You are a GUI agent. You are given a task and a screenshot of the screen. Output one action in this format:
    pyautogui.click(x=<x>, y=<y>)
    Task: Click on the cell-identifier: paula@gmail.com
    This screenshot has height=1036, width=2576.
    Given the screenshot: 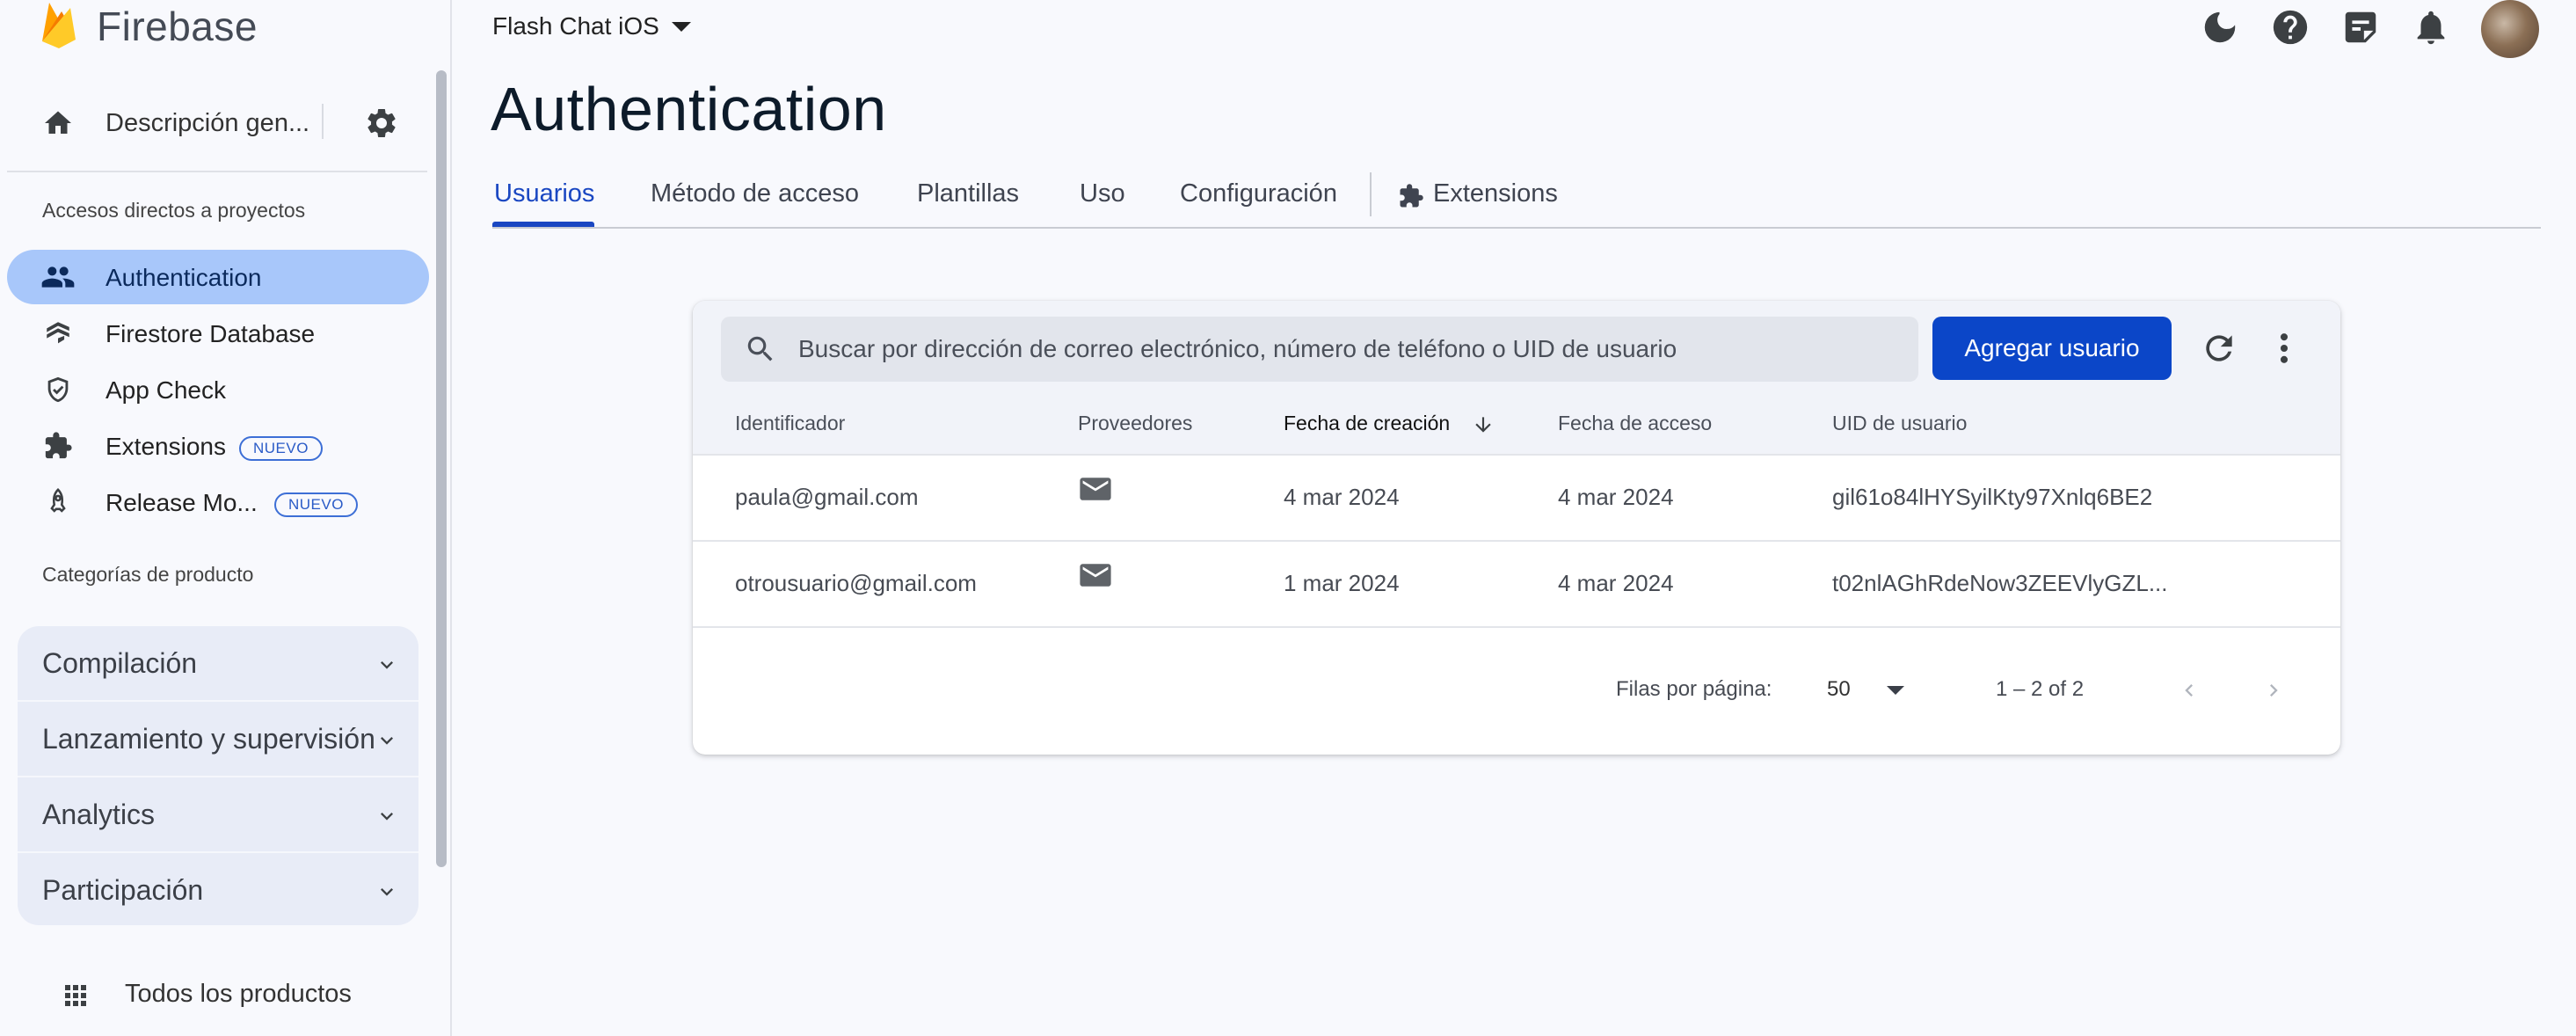 What is the action you would take?
    pyautogui.click(x=827, y=497)
    